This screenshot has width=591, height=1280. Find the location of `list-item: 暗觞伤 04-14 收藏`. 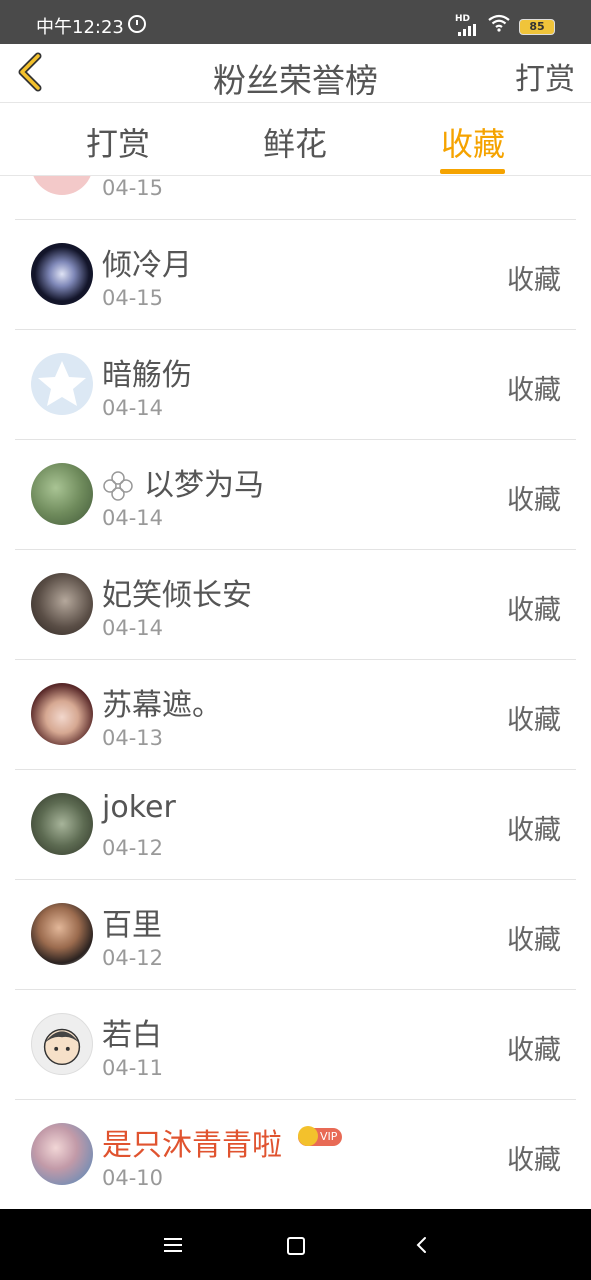

list-item: 暗觞伤 04-14 收藏 is located at coordinates (295, 385).